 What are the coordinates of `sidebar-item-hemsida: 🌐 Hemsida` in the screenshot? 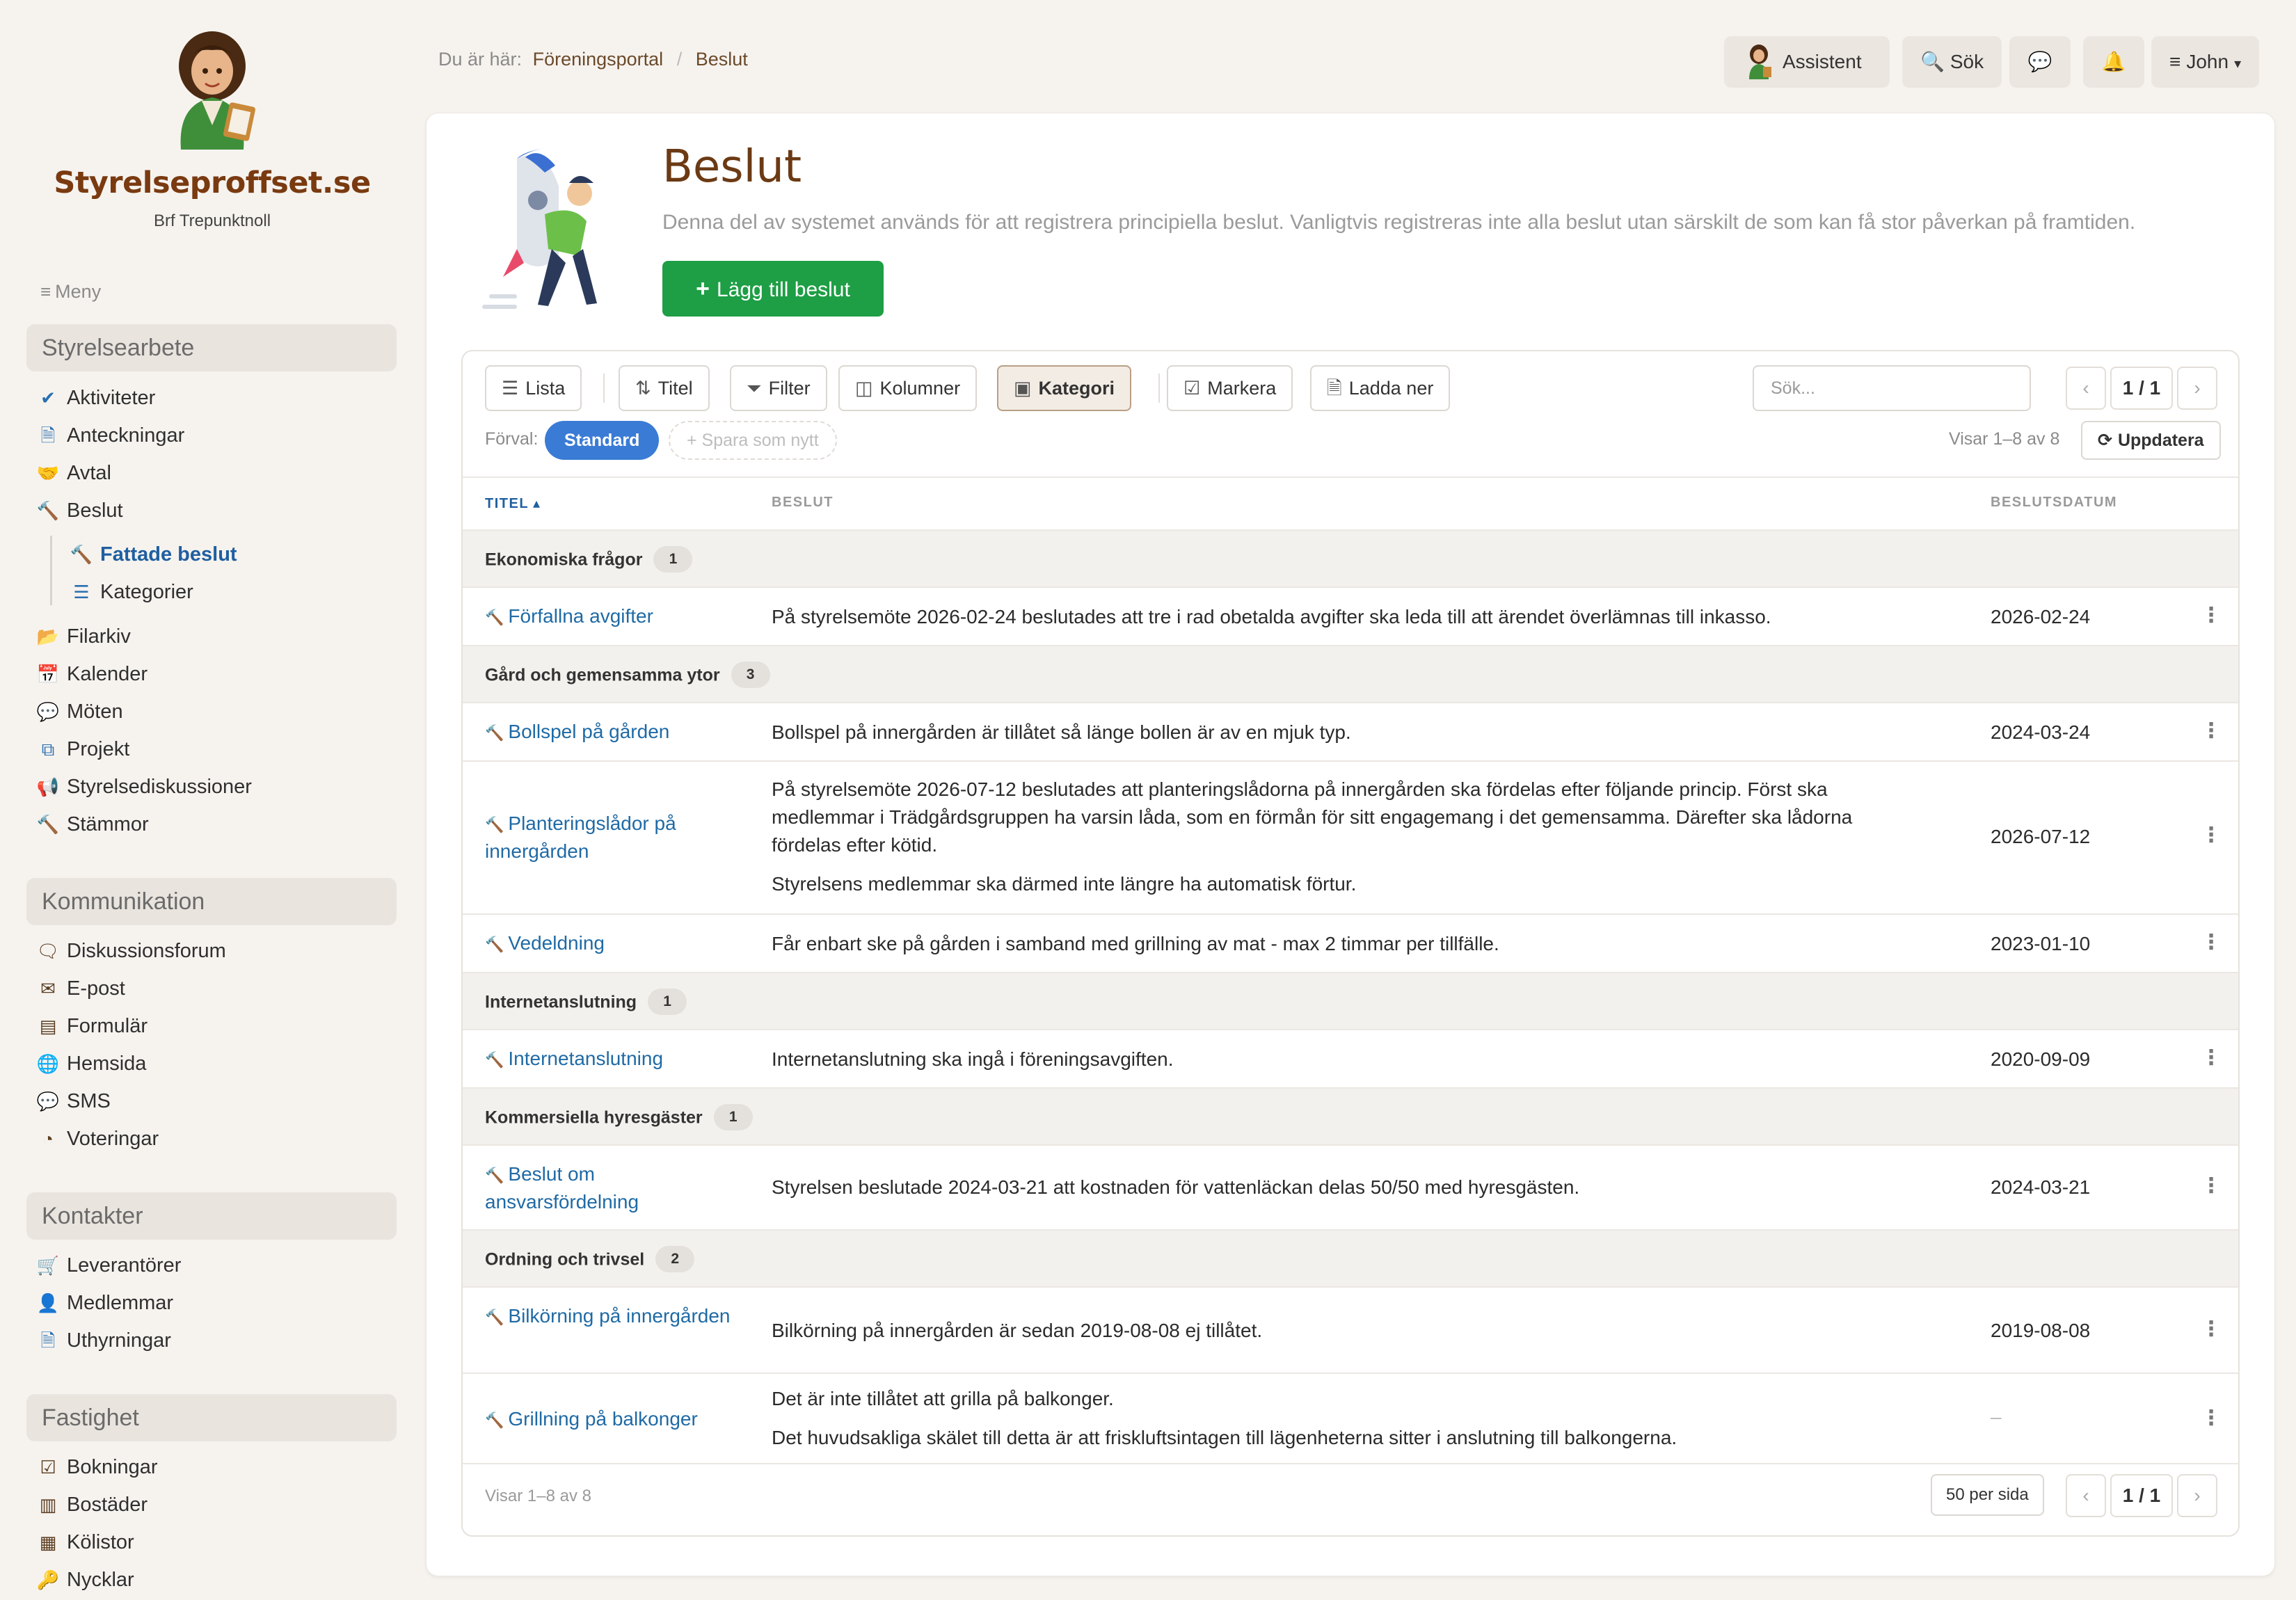 It's located at (92, 1063).